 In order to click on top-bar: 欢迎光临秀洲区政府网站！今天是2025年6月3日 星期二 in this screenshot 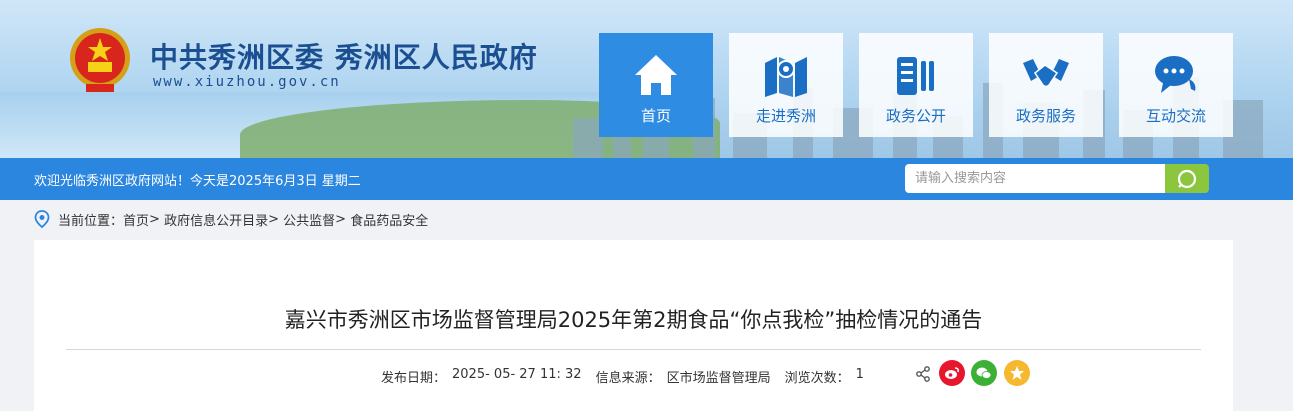, I will do `click(646, 179)`.